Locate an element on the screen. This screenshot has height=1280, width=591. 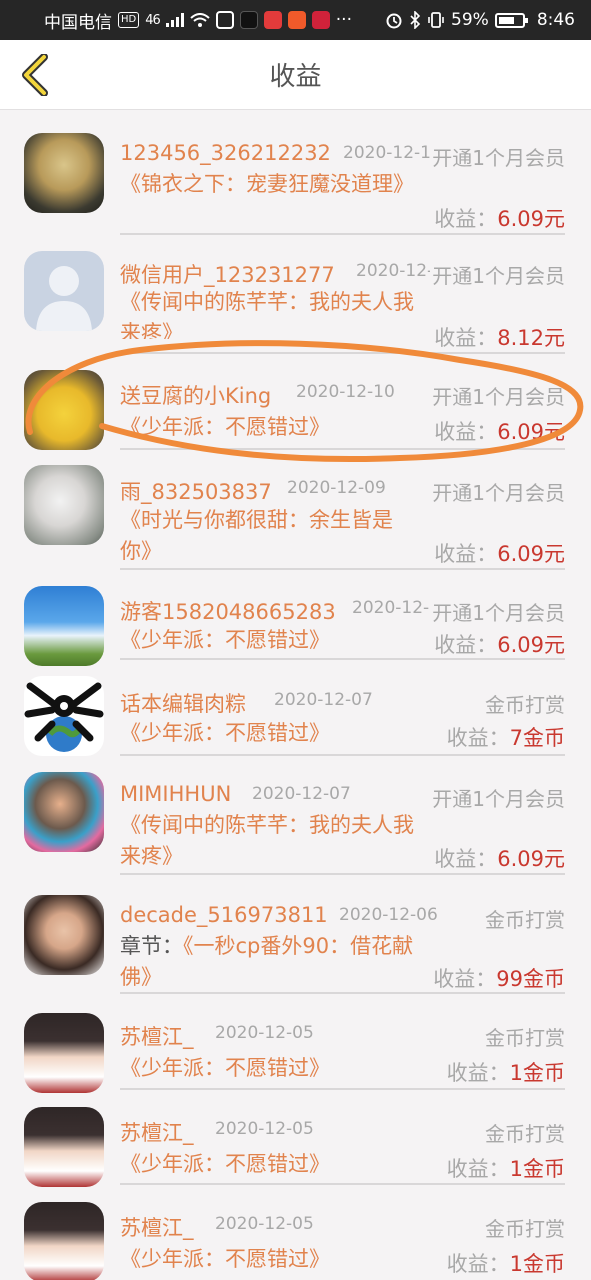
battery-icon is located at coordinates (511, 20).